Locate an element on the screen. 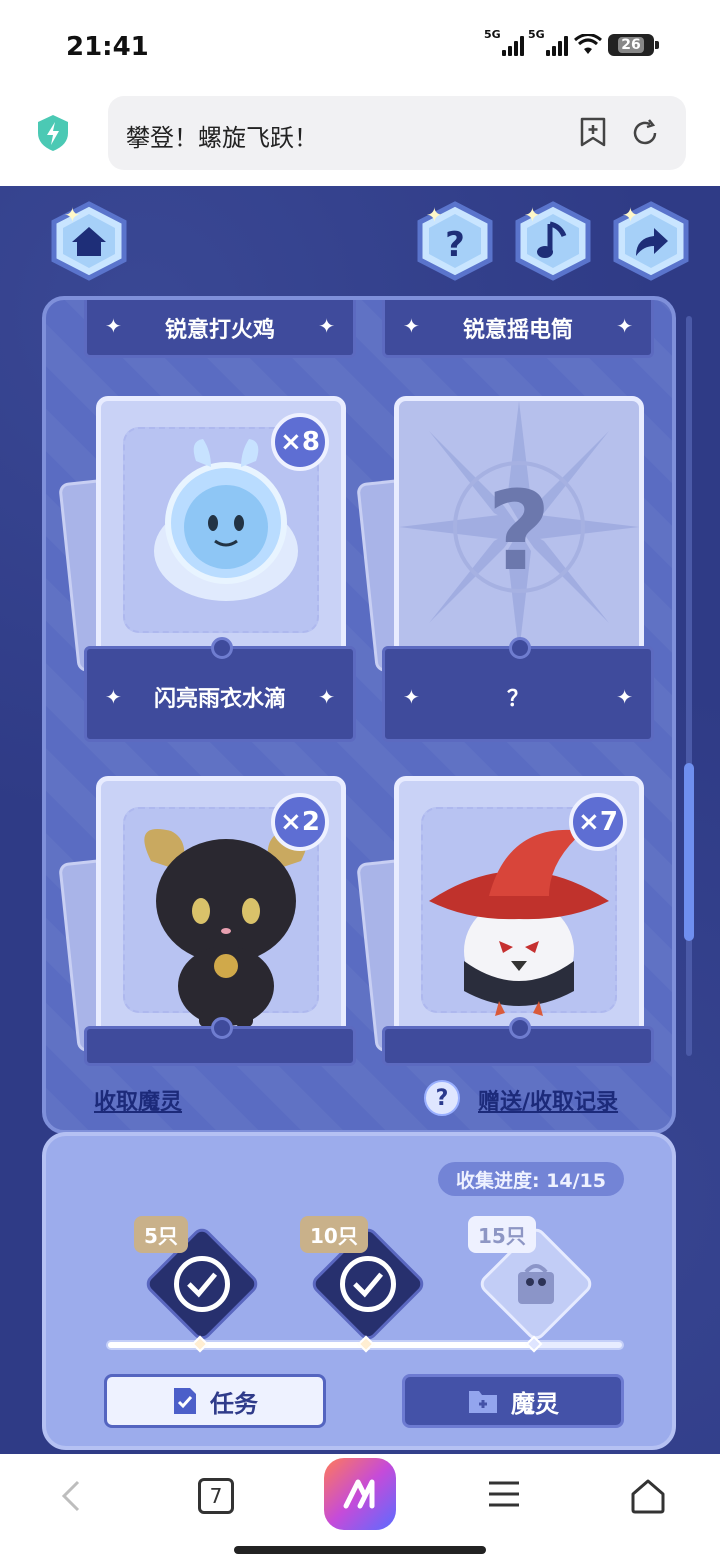  locked-placeholder-image: ? is located at coordinates (519, 527).